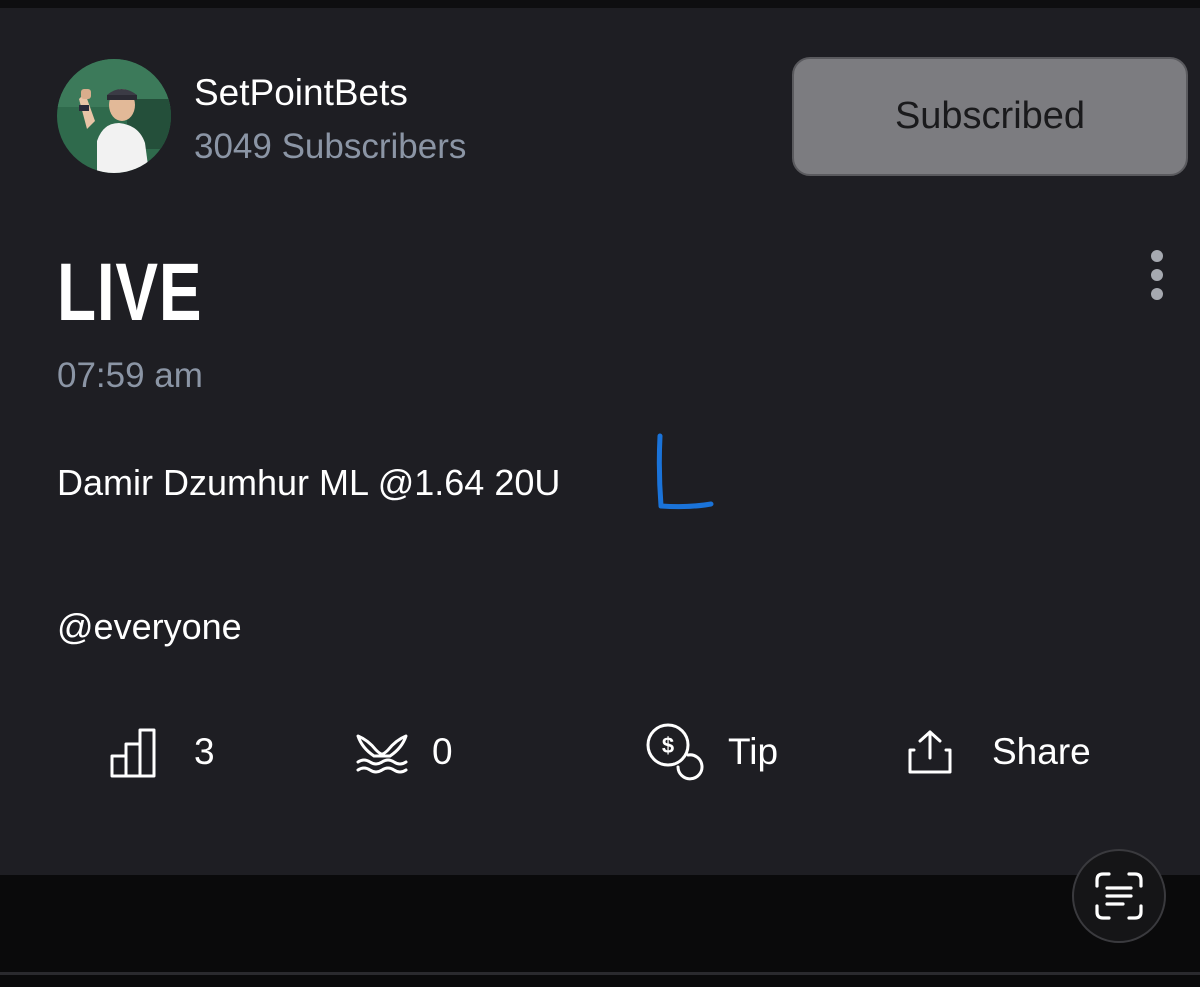  I want to click on share-label: Share, so click(1041, 751).